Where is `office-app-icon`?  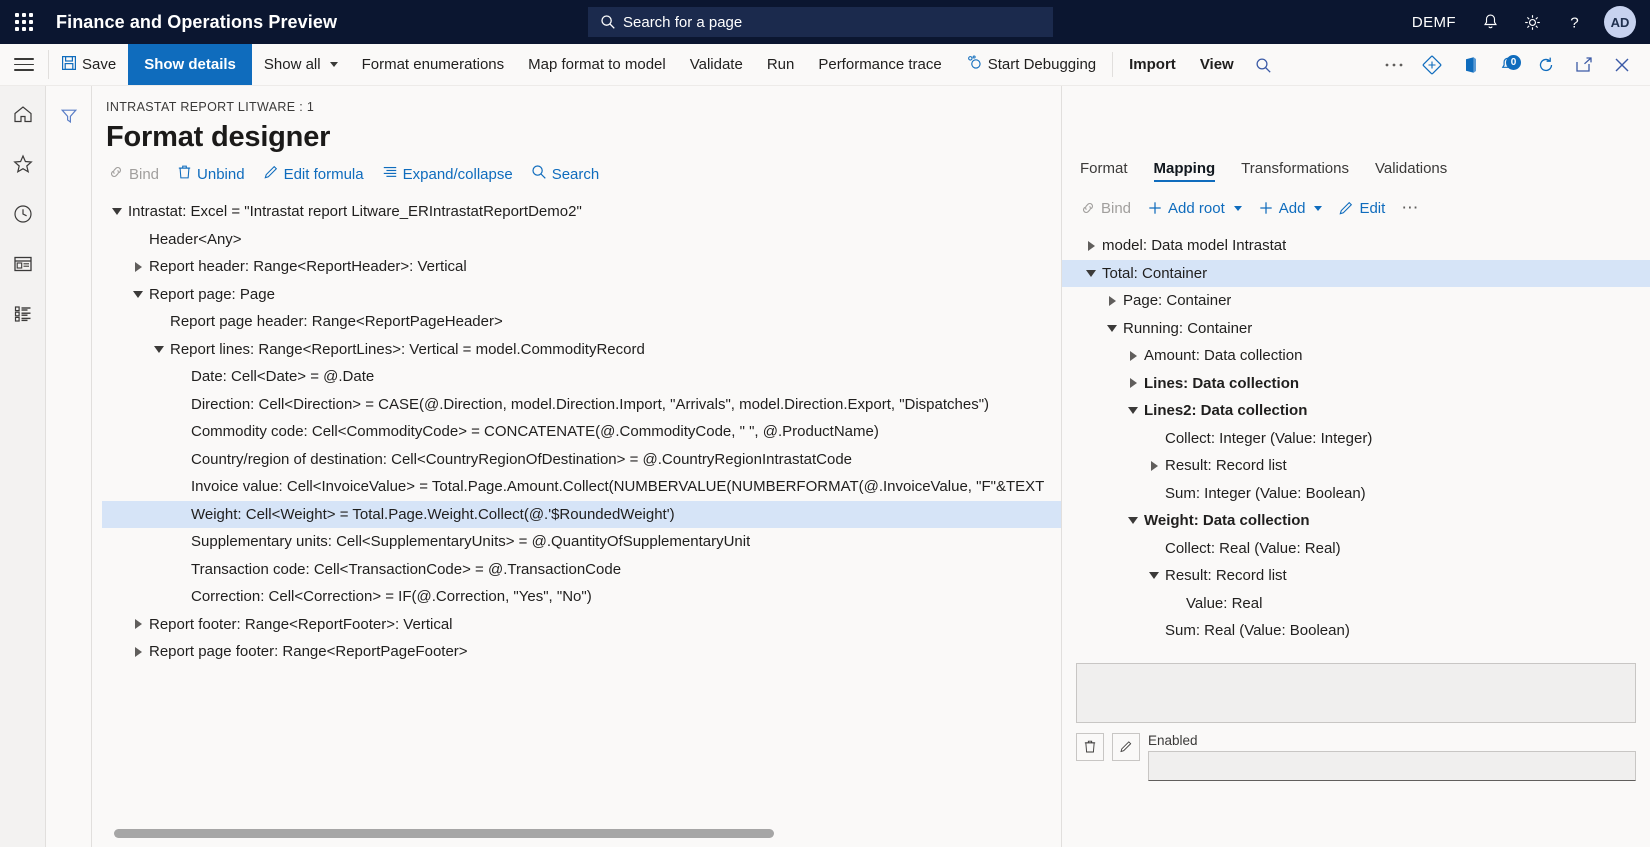 office-app-icon is located at coordinates (1470, 65).